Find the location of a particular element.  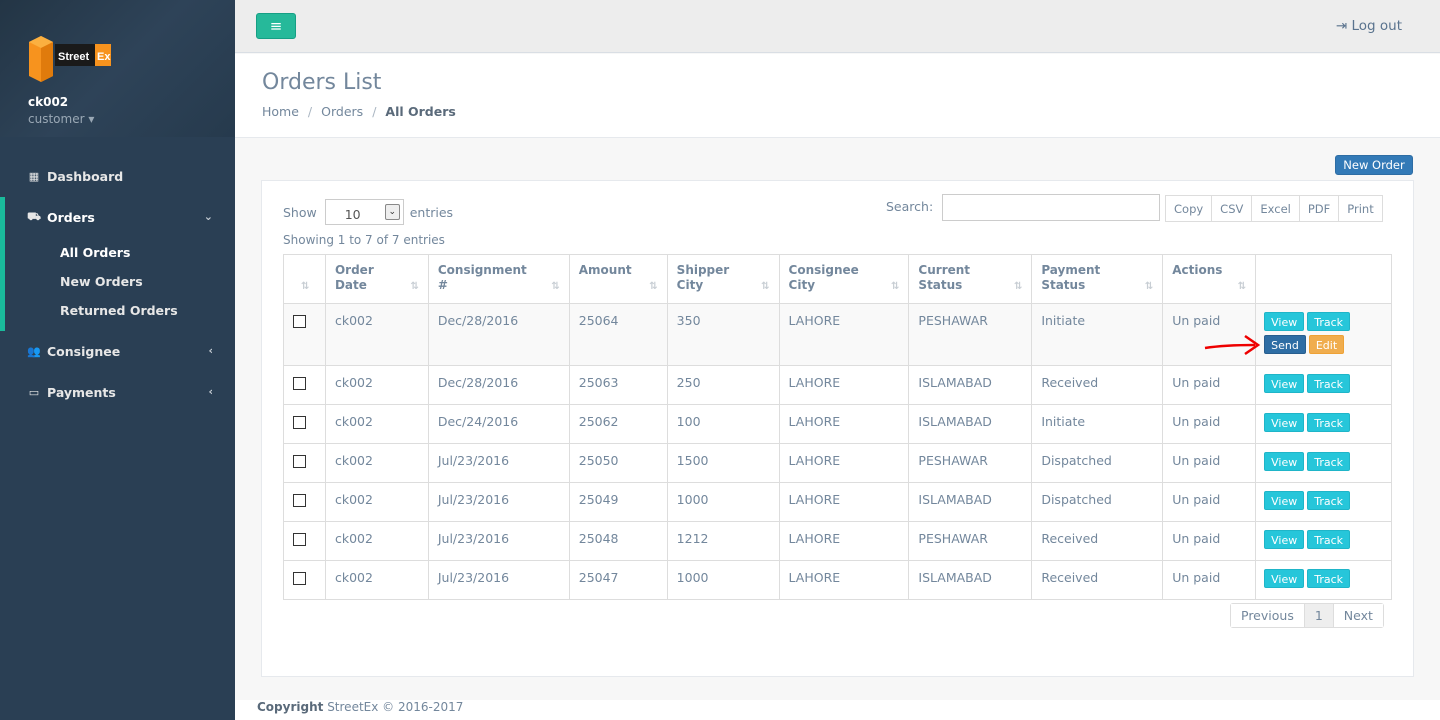

column-header: Consignee City ⇅ is located at coordinates (844, 279).